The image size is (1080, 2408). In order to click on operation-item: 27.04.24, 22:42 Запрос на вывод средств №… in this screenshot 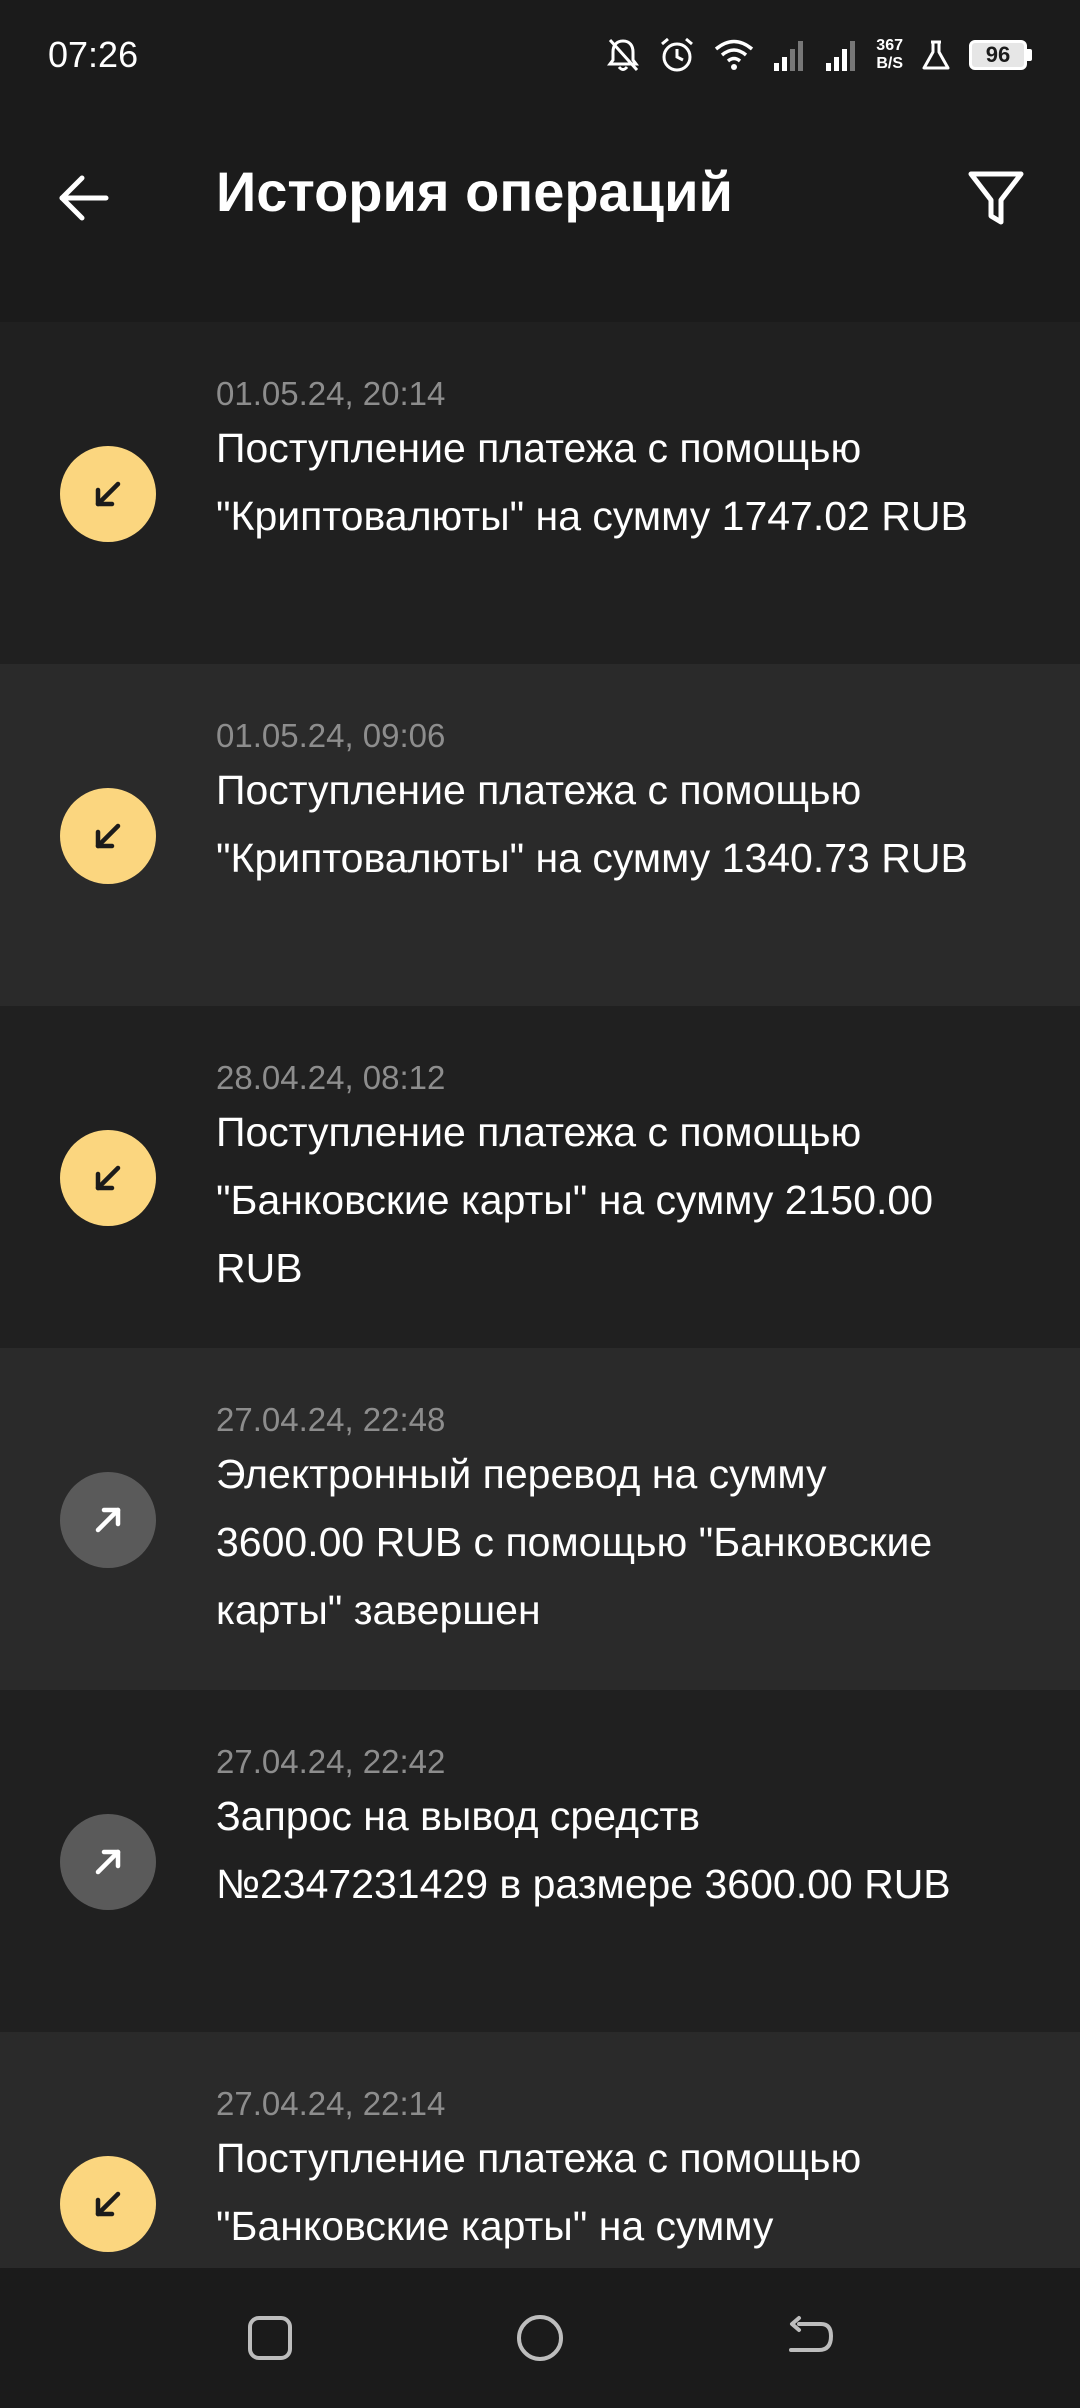, I will do `click(540, 1861)`.